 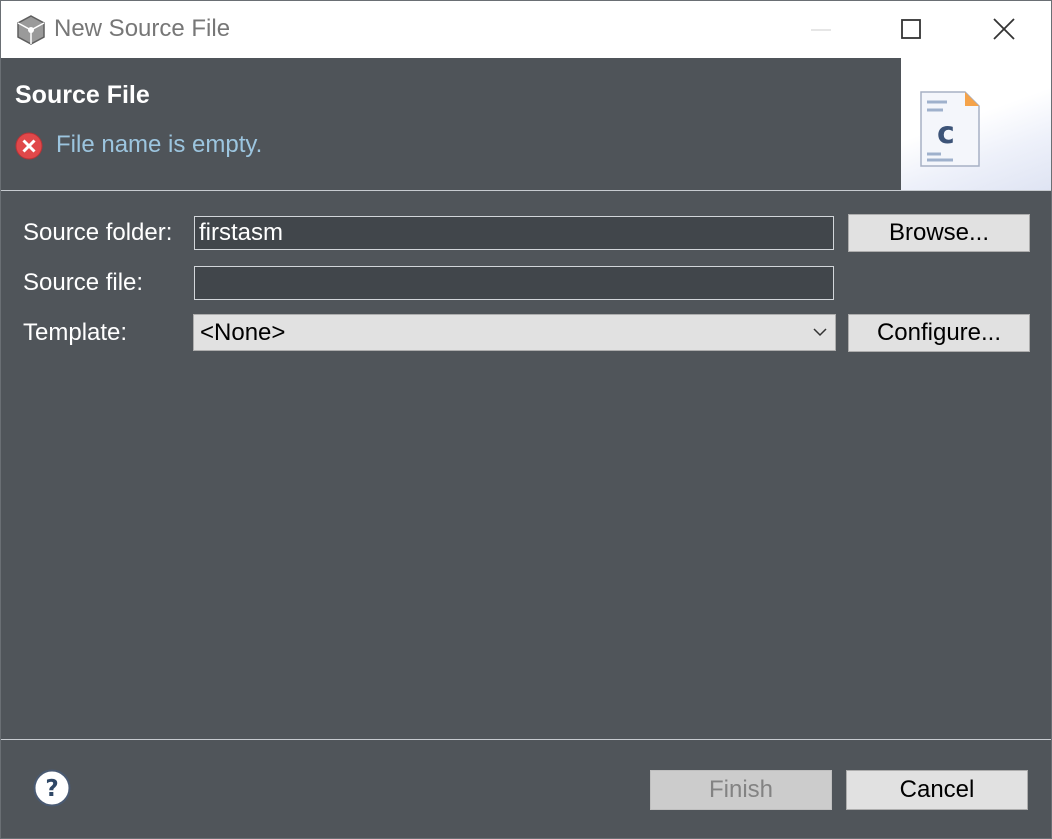 I want to click on title-bar: New Source File, so click(x=526, y=29).